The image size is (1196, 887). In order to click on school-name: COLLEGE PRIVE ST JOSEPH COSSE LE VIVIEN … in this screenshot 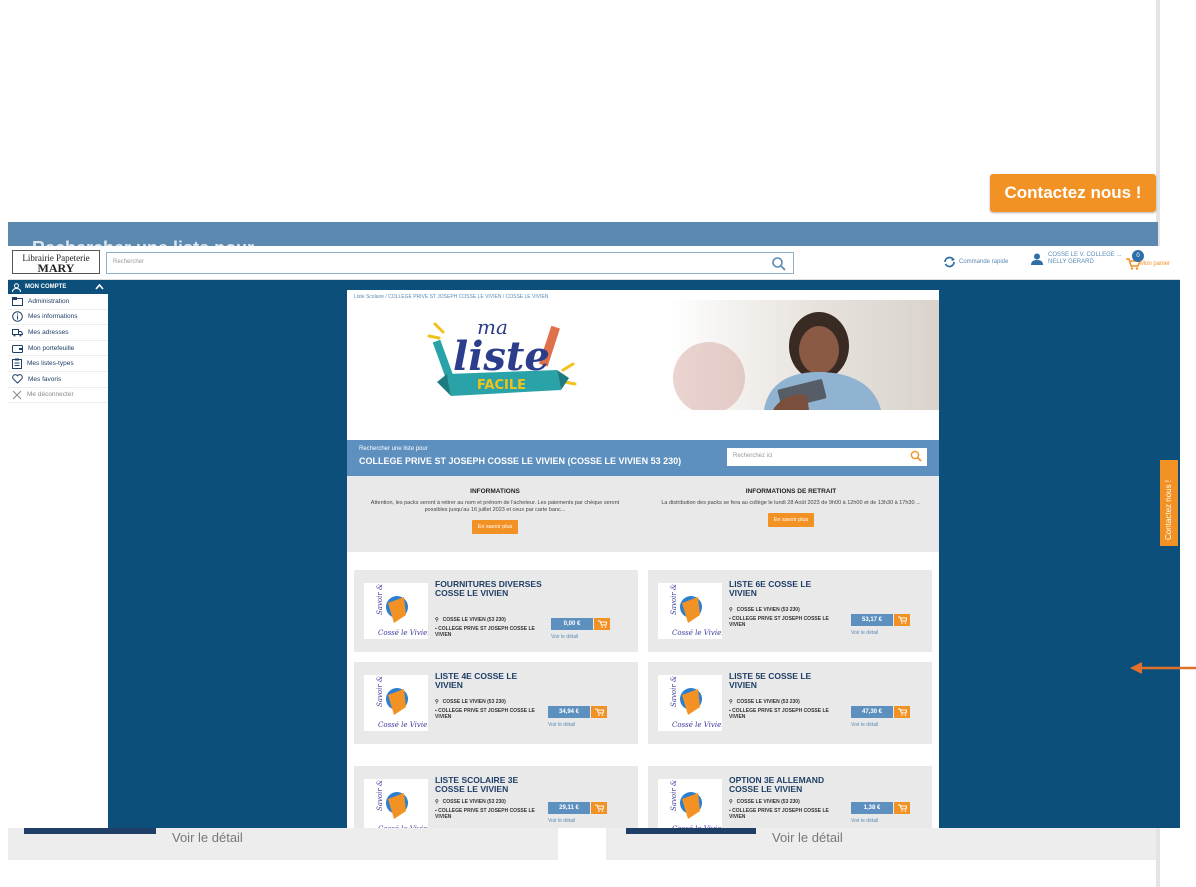, I will do `click(520, 461)`.